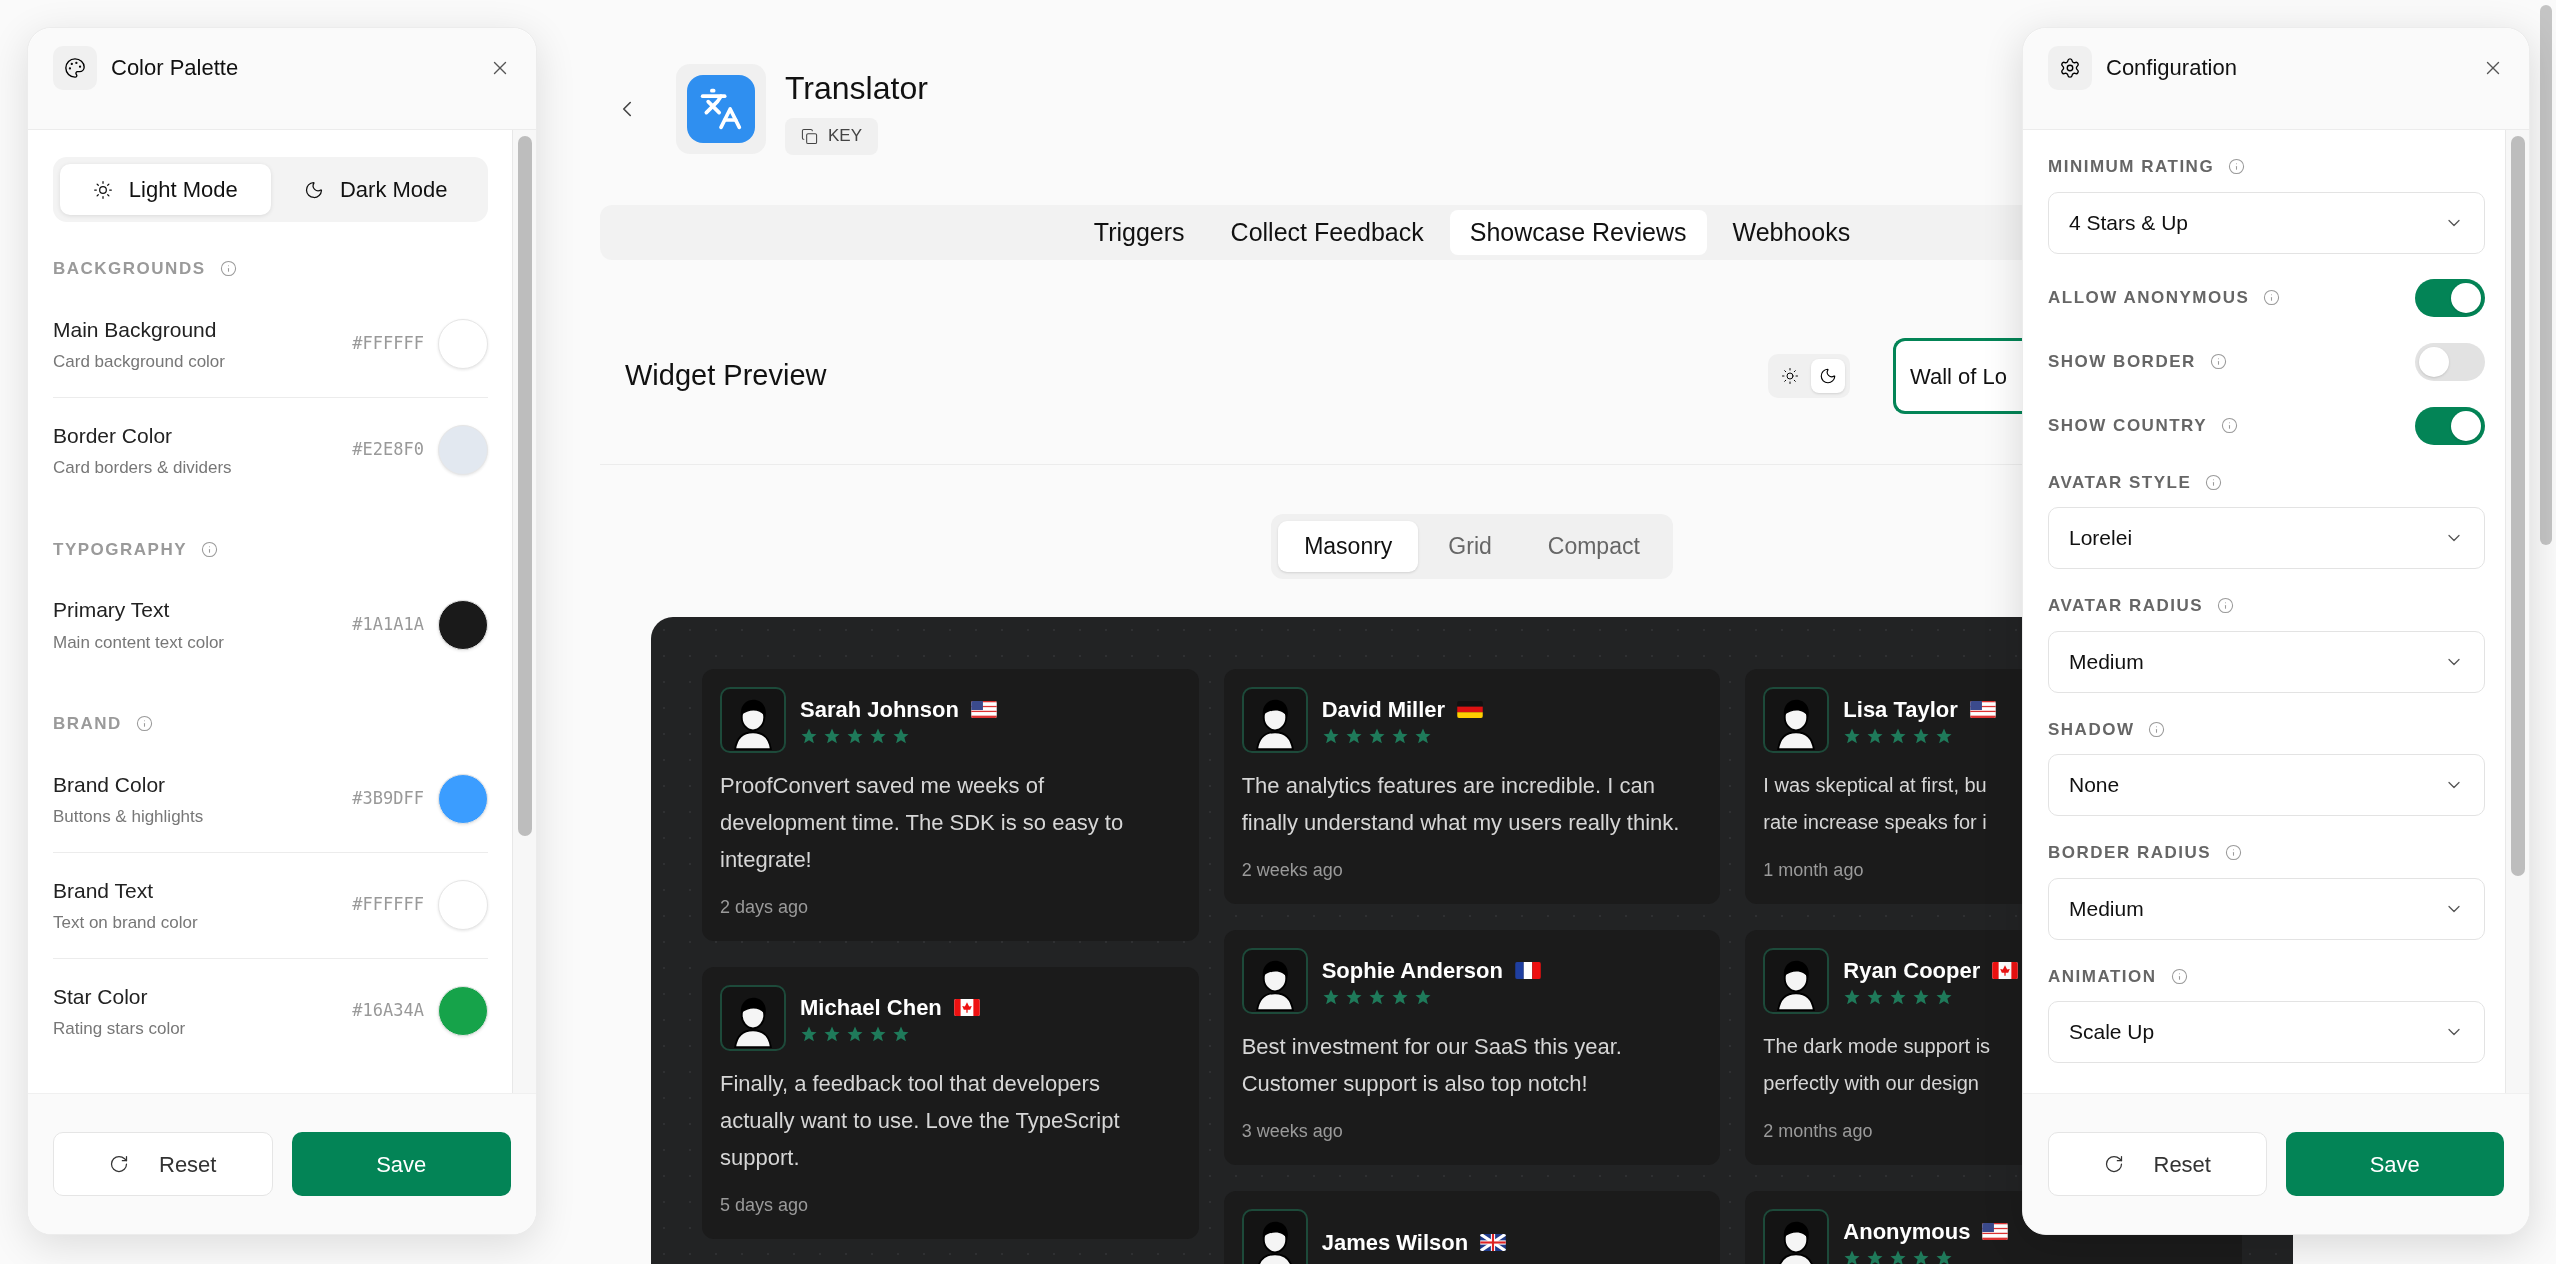 The width and height of the screenshot is (2556, 1264). I want to click on color-description: Buttons & highlights, so click(129, 817).